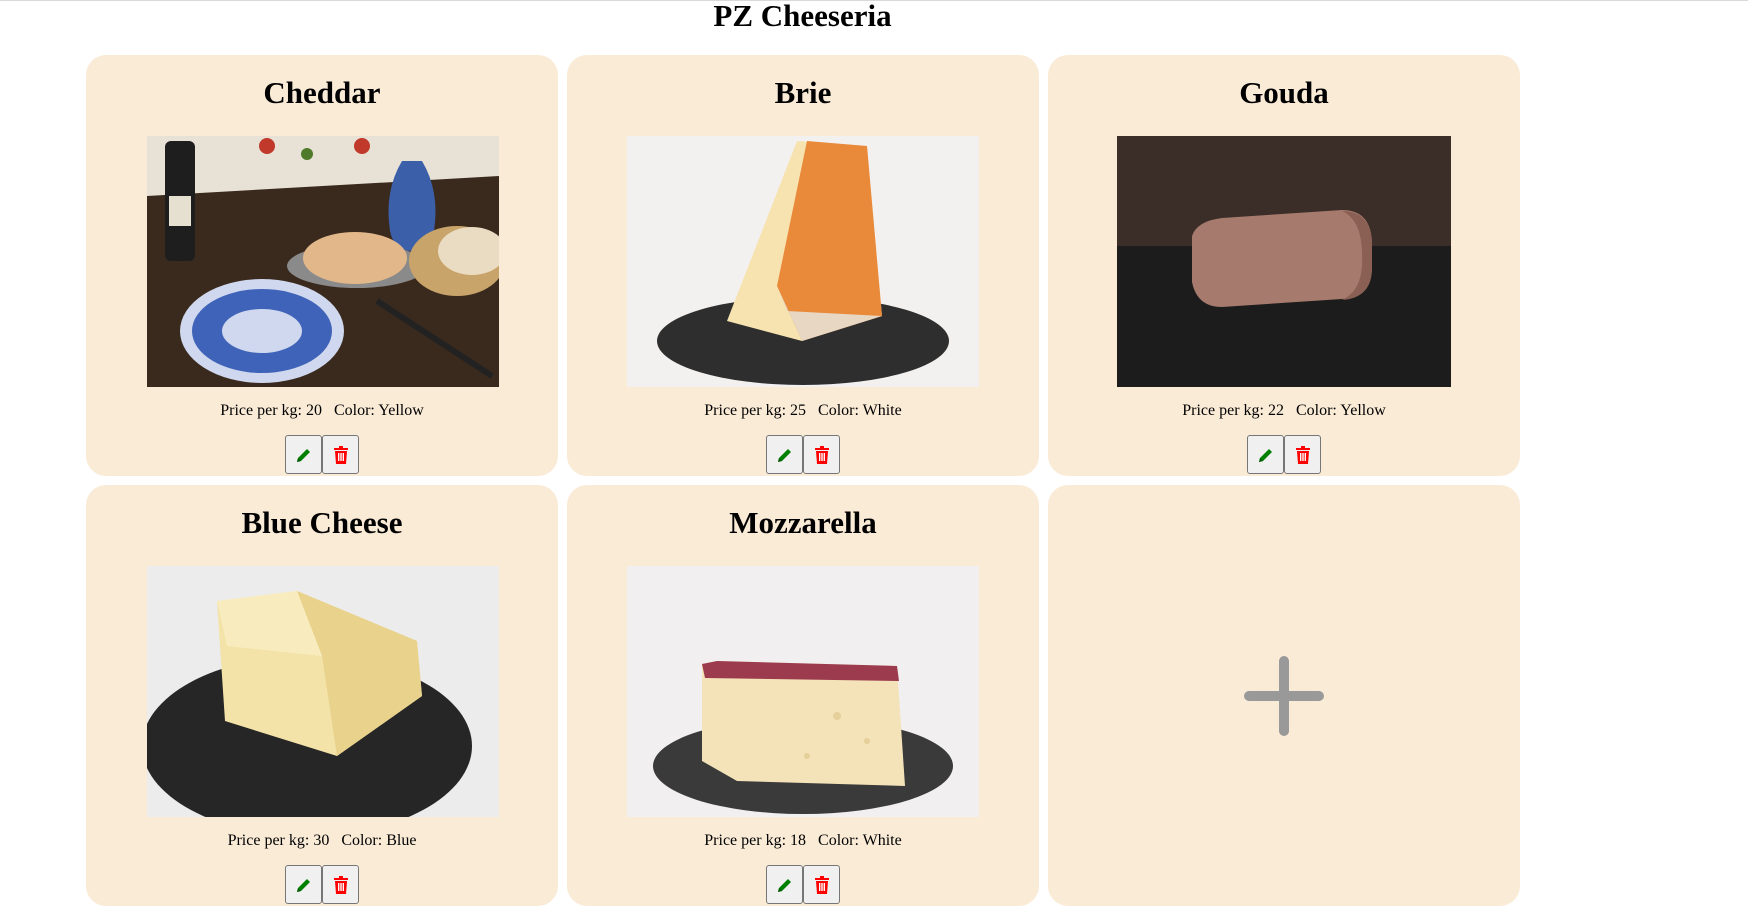  I want to click on plus-icon, so click(1284, 695).